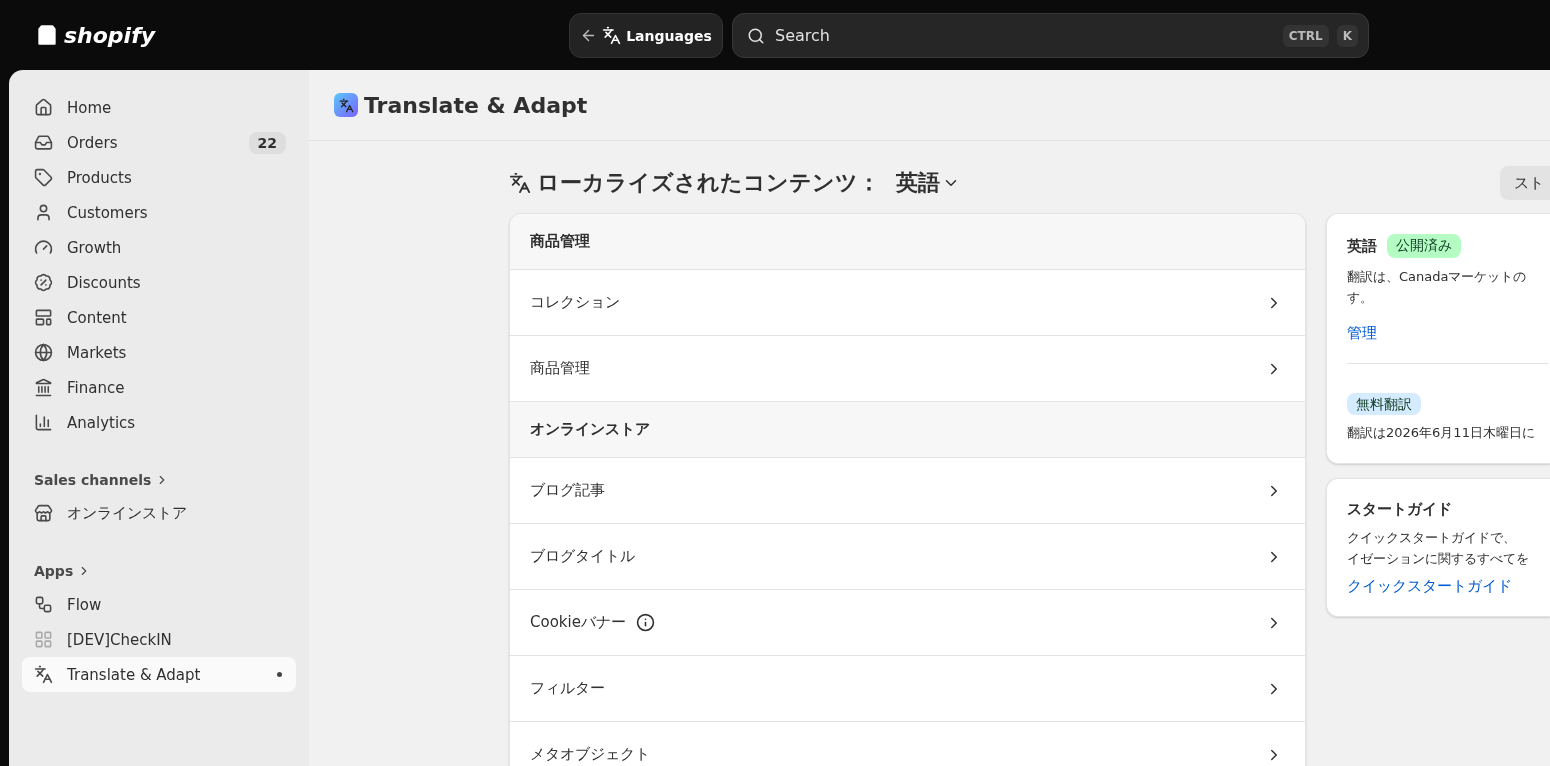 This screenshot has width=1550, height=766. What do you see at coordinates (159, 604) in the screenshot?
I see `sidebar-item: Flow` at bounding box center [159, 604].